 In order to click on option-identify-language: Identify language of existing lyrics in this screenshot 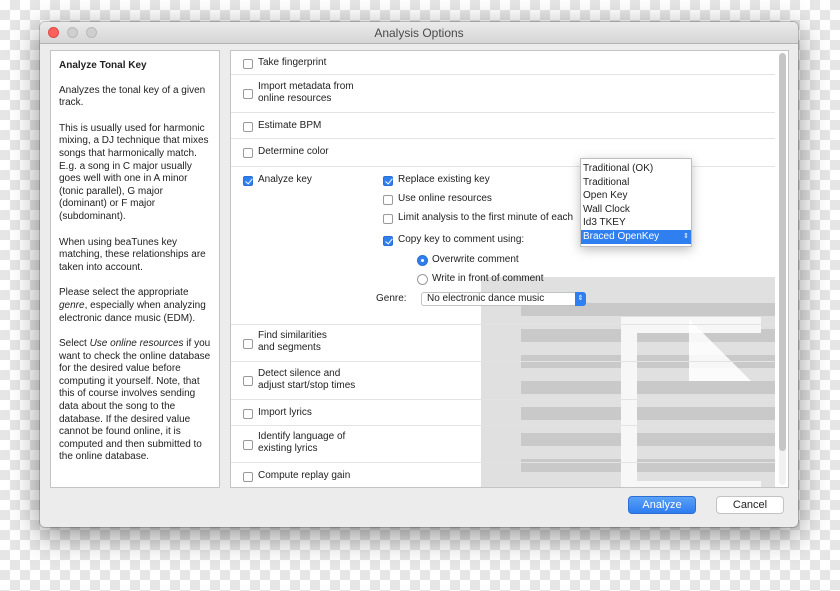, I will do `click(503, 444)`.